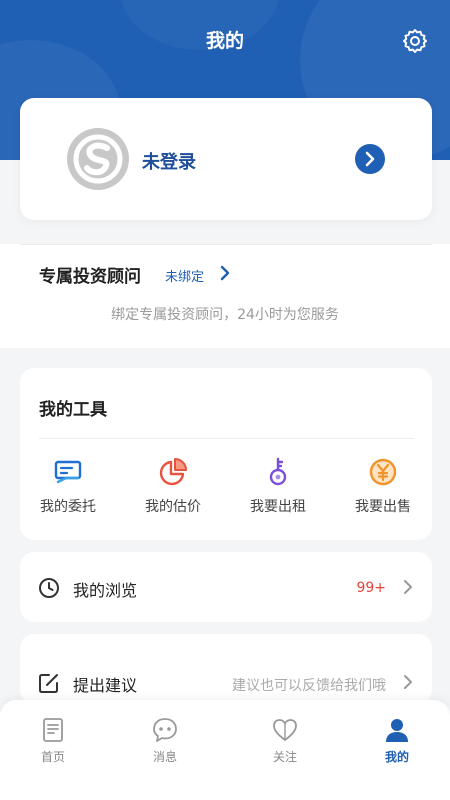 This screenshot has height=800, width=450. Describe the element at coordinates (278, 491) in the screenshot. I see `tool-rent: 我要出租` at that location.